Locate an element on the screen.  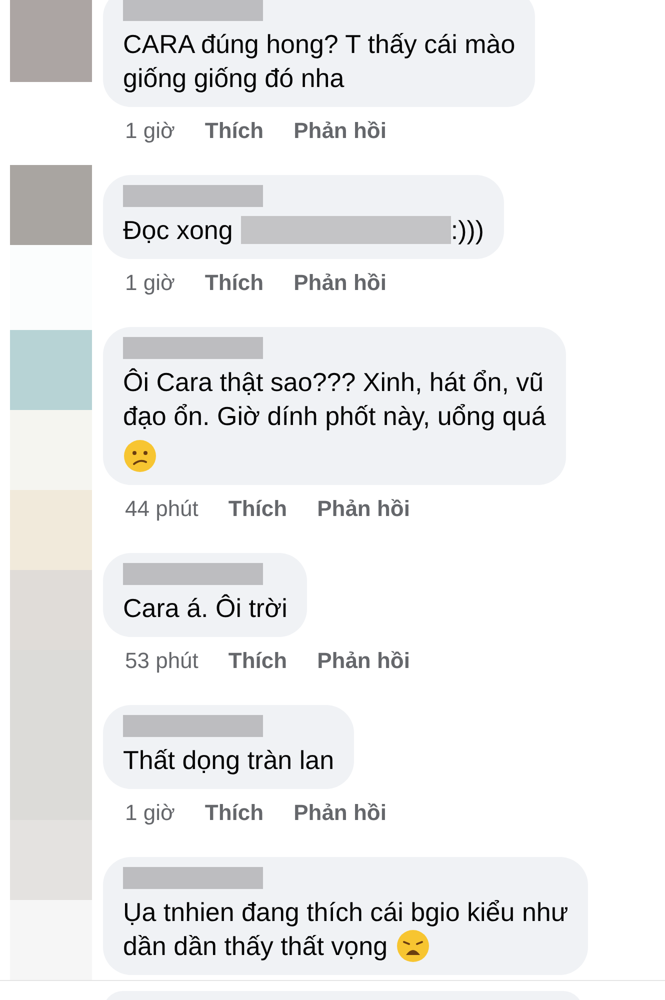
comment-text: Ụa tnhien đang thích cái bgio kiểu như is located at coordinates (345, 912).